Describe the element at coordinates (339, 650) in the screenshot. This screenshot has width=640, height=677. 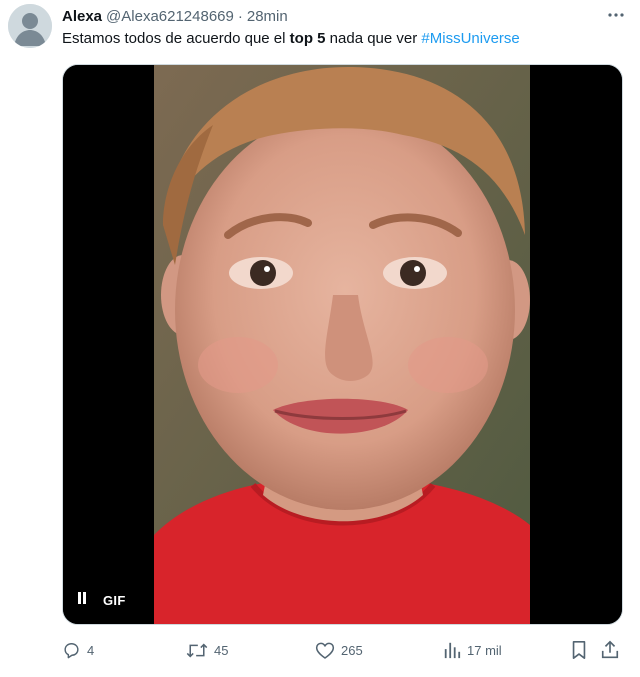
I see `like-button: 265` at that location.